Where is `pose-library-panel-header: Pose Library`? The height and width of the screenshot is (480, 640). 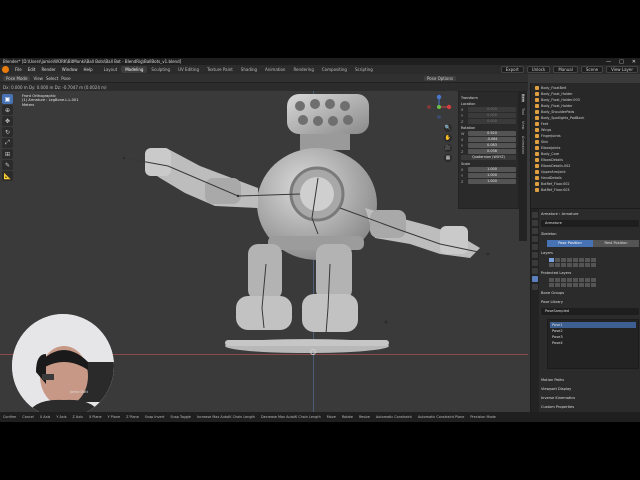 pose-library-panel-header: Pose Library is located at coordinates (590, 302).